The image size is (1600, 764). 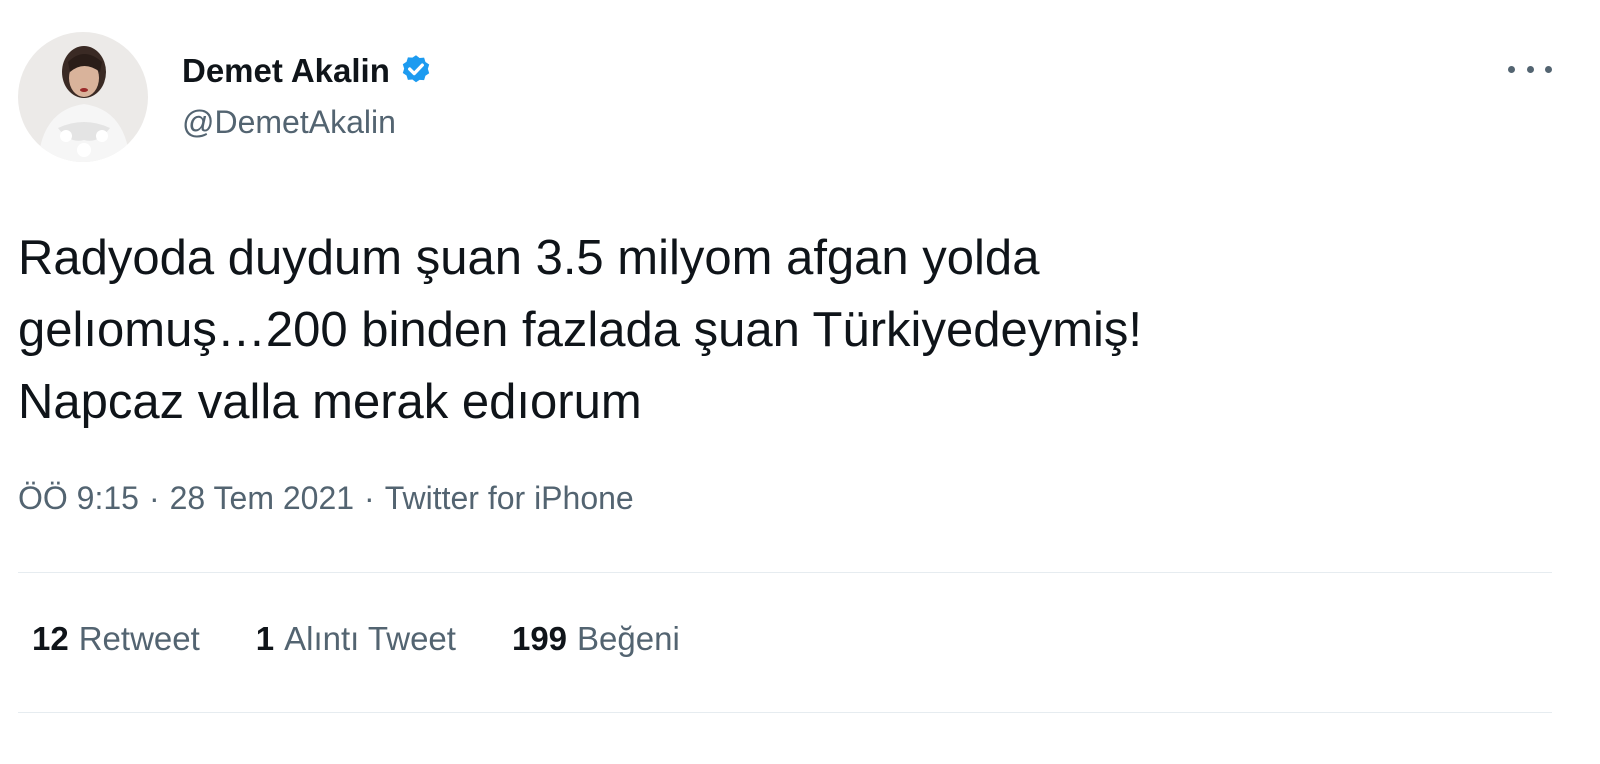 I want to click on name-row: Demet Akalin, so click(x=308, y=71).